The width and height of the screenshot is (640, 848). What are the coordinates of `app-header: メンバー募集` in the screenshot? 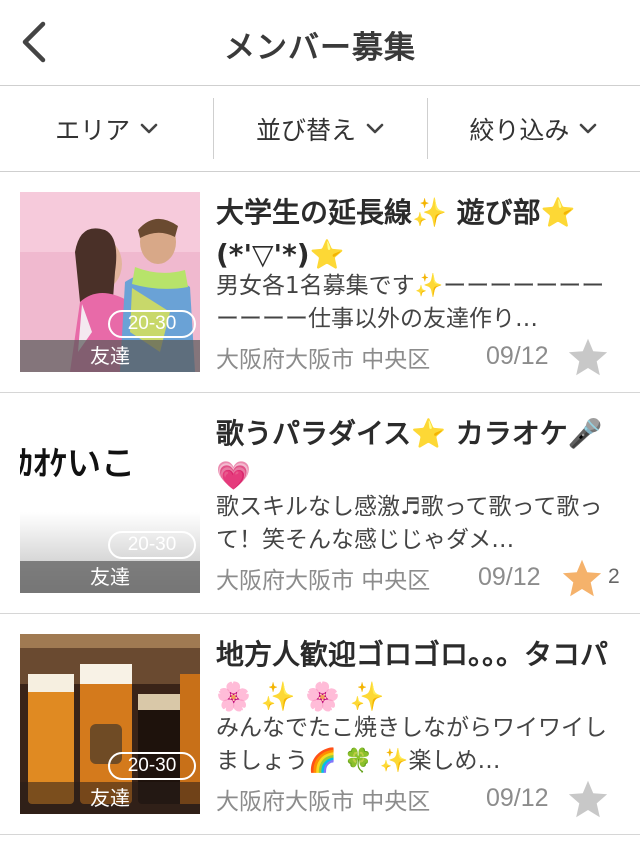 It's located at (320, 43).